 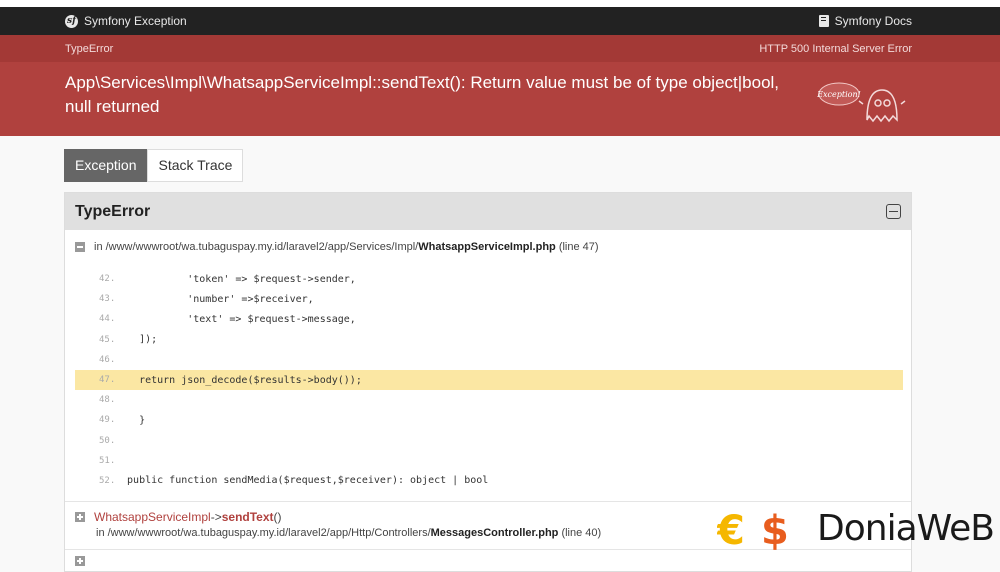 What do you see at coordinates (152, 517) in the screenshot?
I see `frame-class: WhatsappServiceImpl` at bounding box center [152, 517].